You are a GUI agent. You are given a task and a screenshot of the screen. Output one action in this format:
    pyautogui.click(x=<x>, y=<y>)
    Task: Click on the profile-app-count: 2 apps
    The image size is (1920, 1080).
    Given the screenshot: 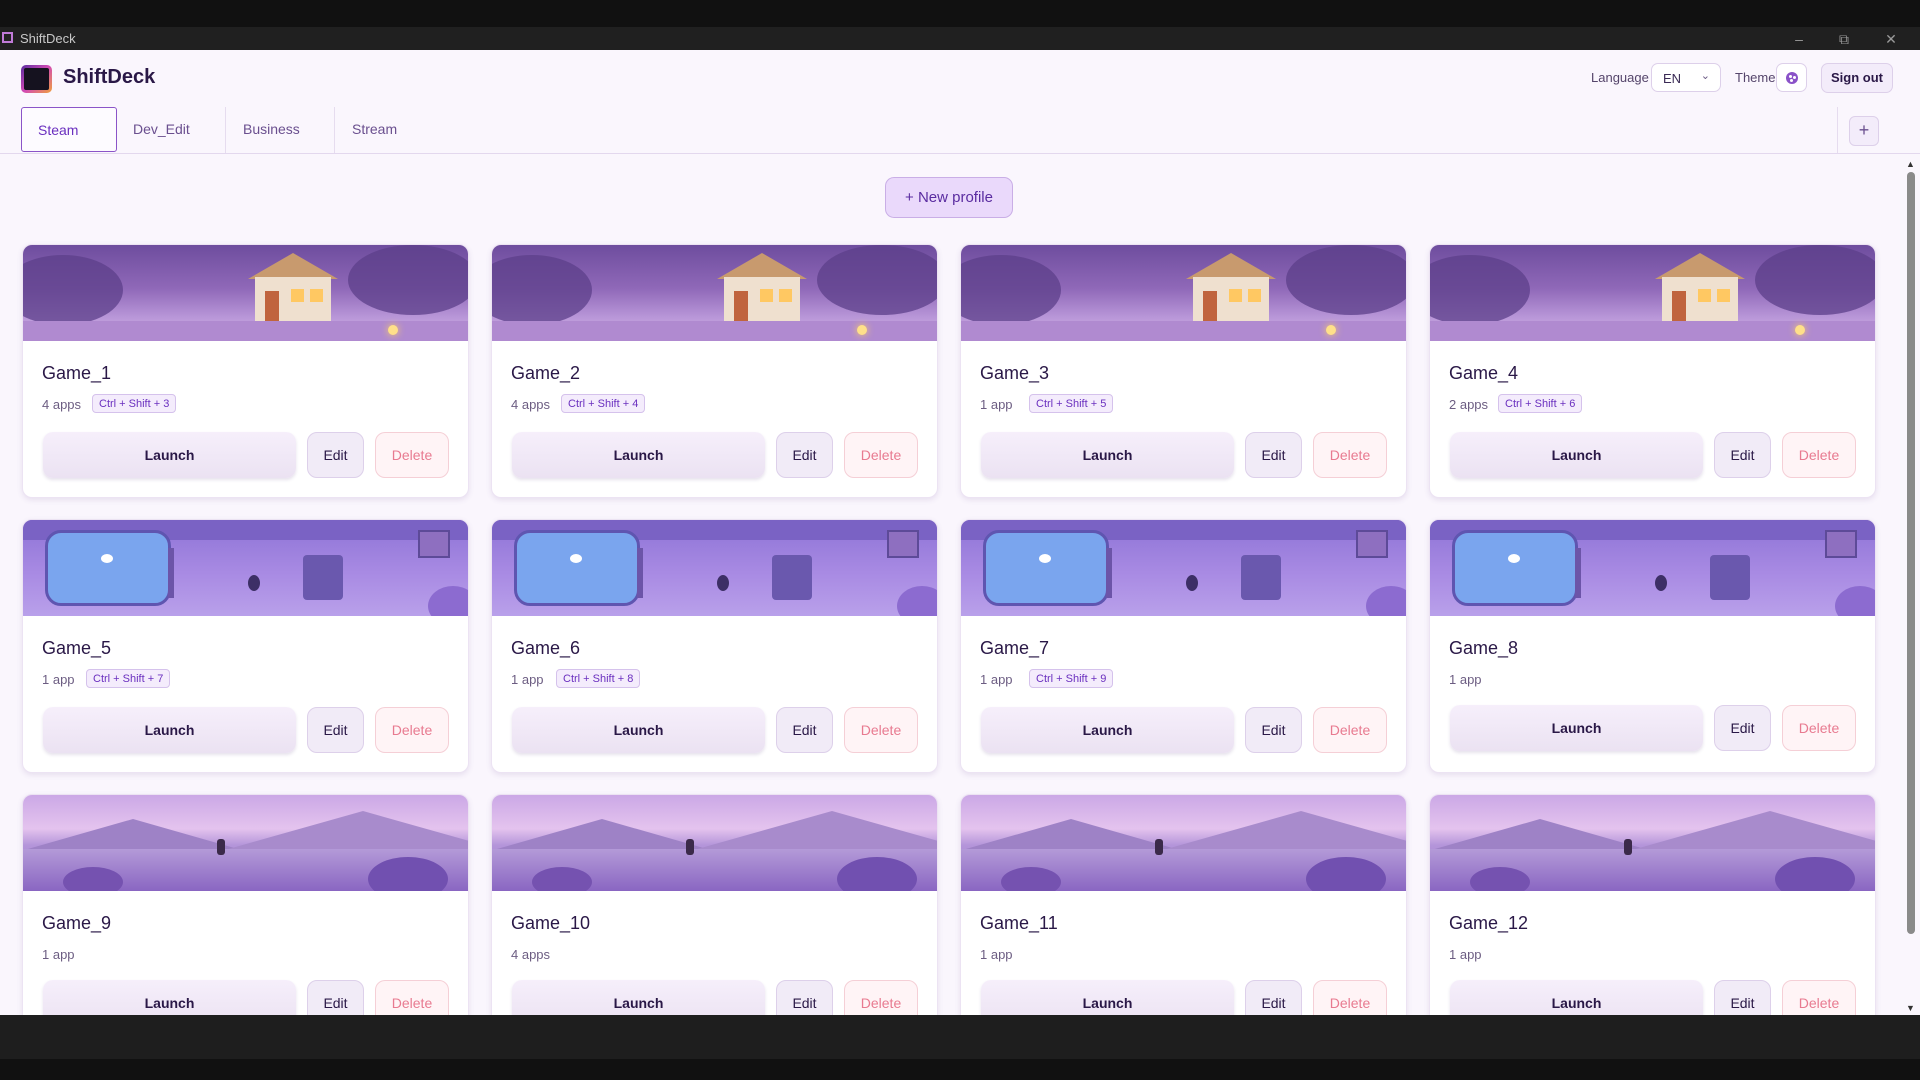 What is the action you would take?
    pyautogui.click(x=1469, y=404)
    